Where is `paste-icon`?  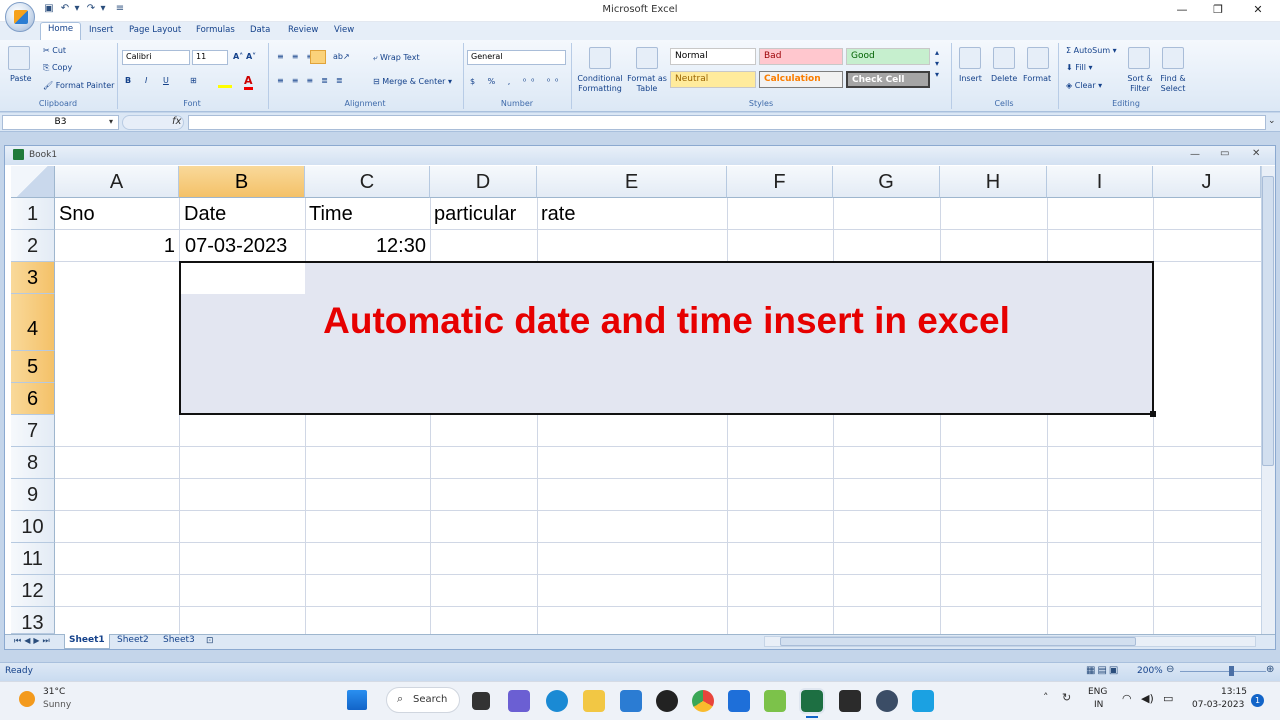 paste-icon is located at coordinates (19, 58).